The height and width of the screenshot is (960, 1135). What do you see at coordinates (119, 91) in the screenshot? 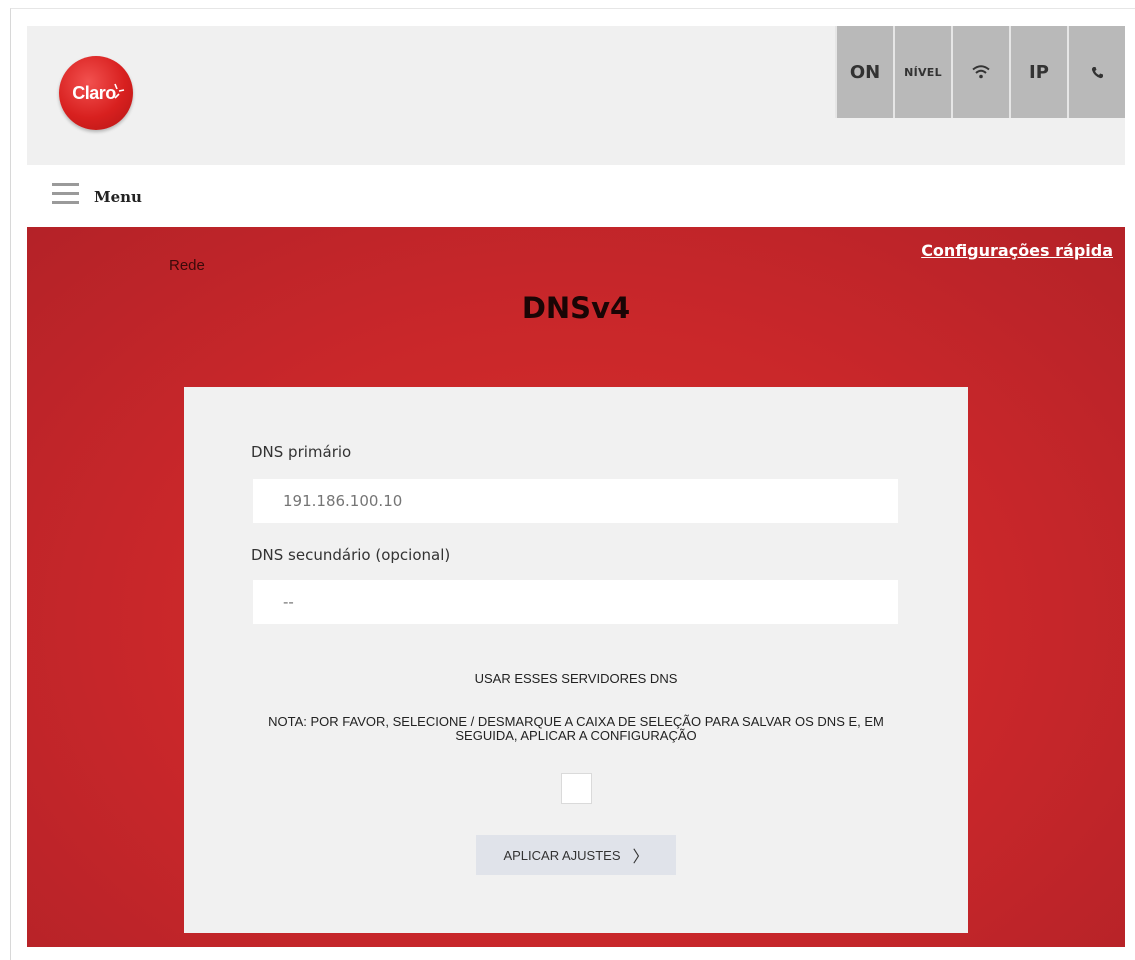
I see `logo-rays-icon` at bounding box center [119, 91].